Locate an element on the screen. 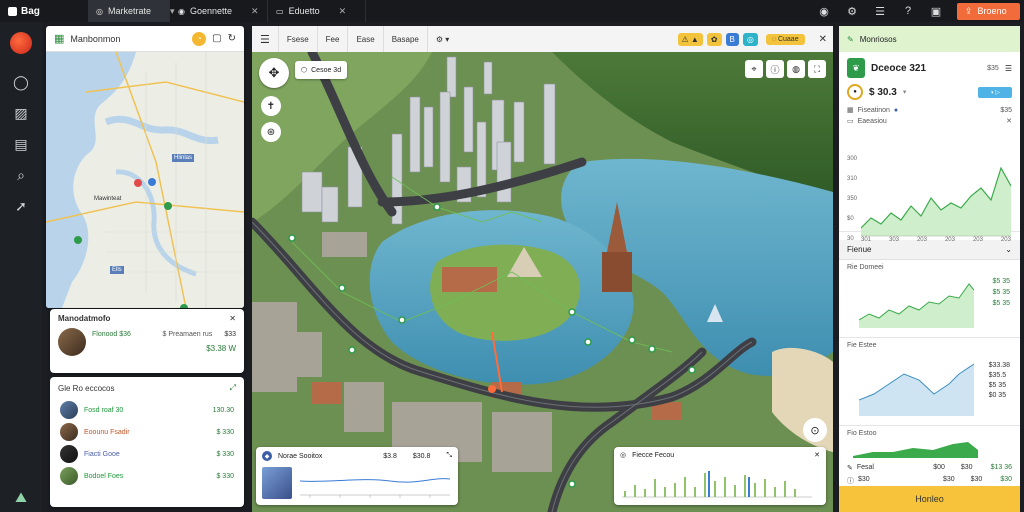 The width and height of the screenshot is (1024, 512). route-icon: ⛰ is located at coordinates (21, 497).